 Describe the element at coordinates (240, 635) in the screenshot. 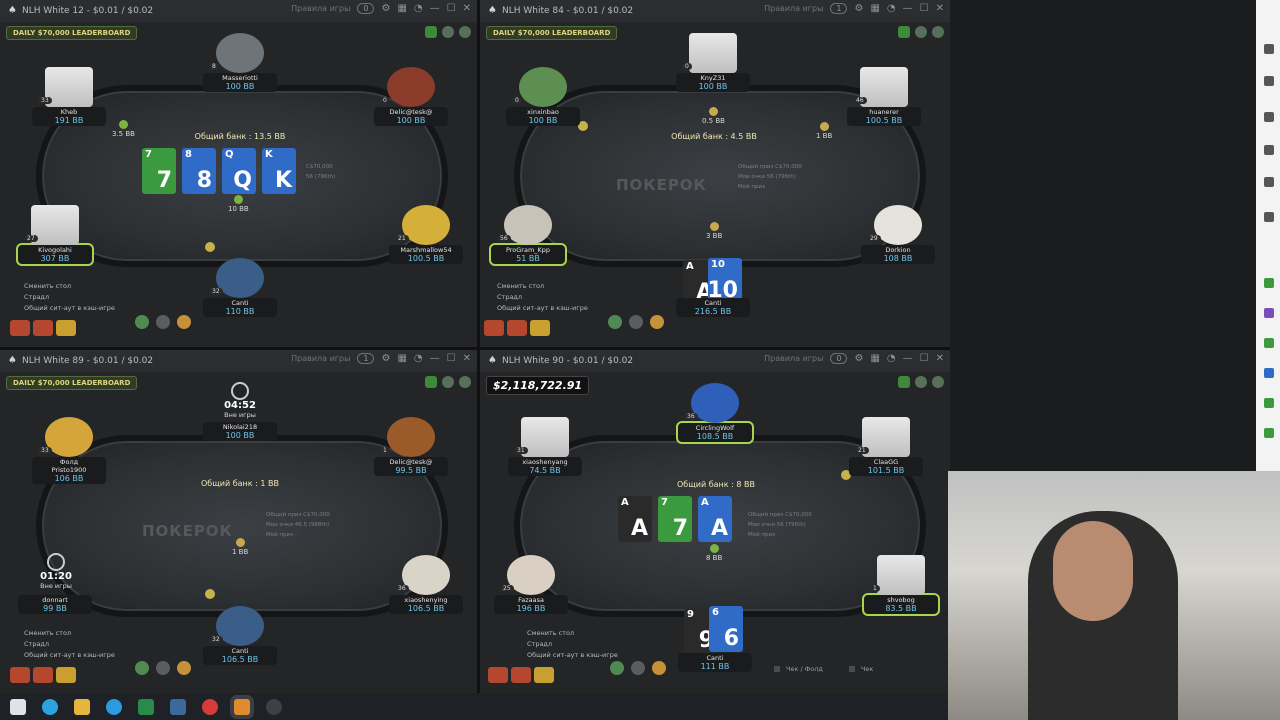

I see `hero-seat: 32 Canti 106.5 BB` at that location.